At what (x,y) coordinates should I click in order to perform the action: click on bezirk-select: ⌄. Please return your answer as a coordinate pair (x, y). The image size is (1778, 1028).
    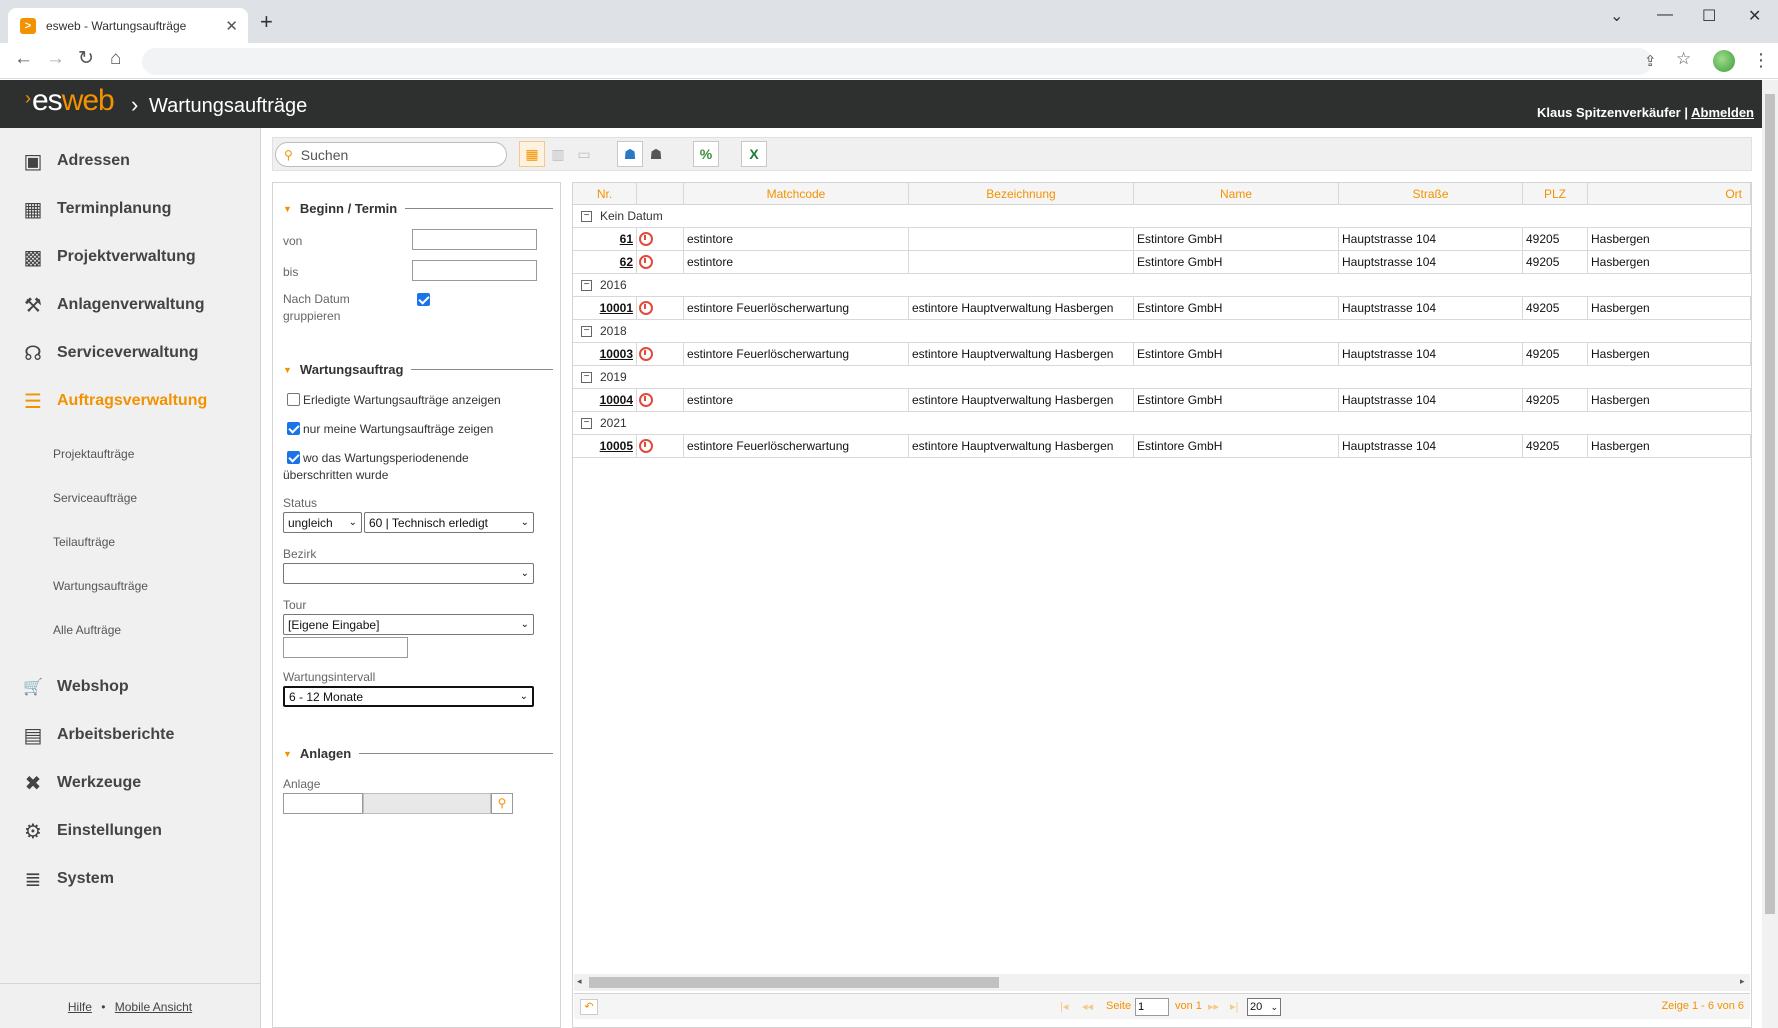
    Looking at the image, I should click on (408, 573).